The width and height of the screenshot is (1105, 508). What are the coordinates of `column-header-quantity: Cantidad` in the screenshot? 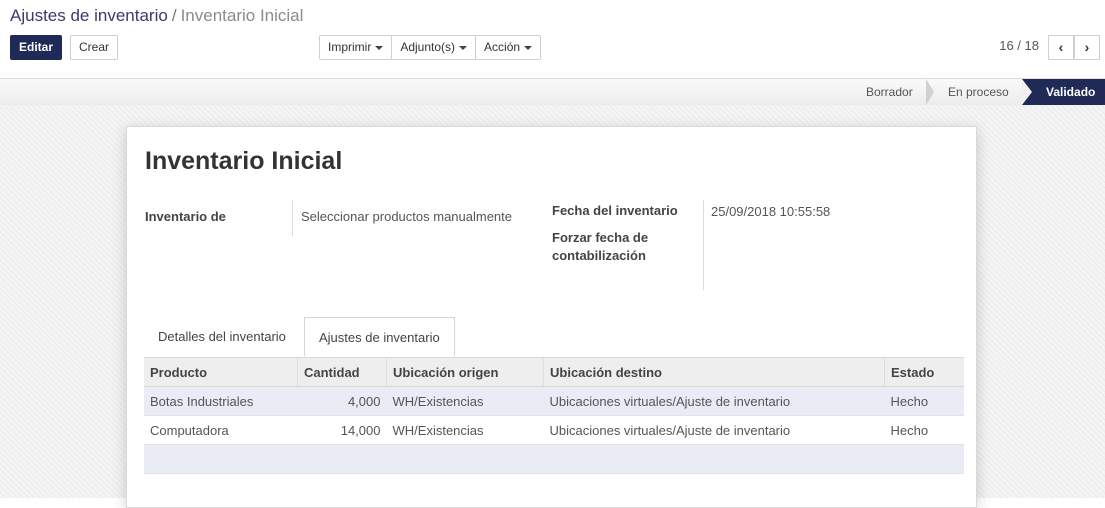 It's located at (342, 372).